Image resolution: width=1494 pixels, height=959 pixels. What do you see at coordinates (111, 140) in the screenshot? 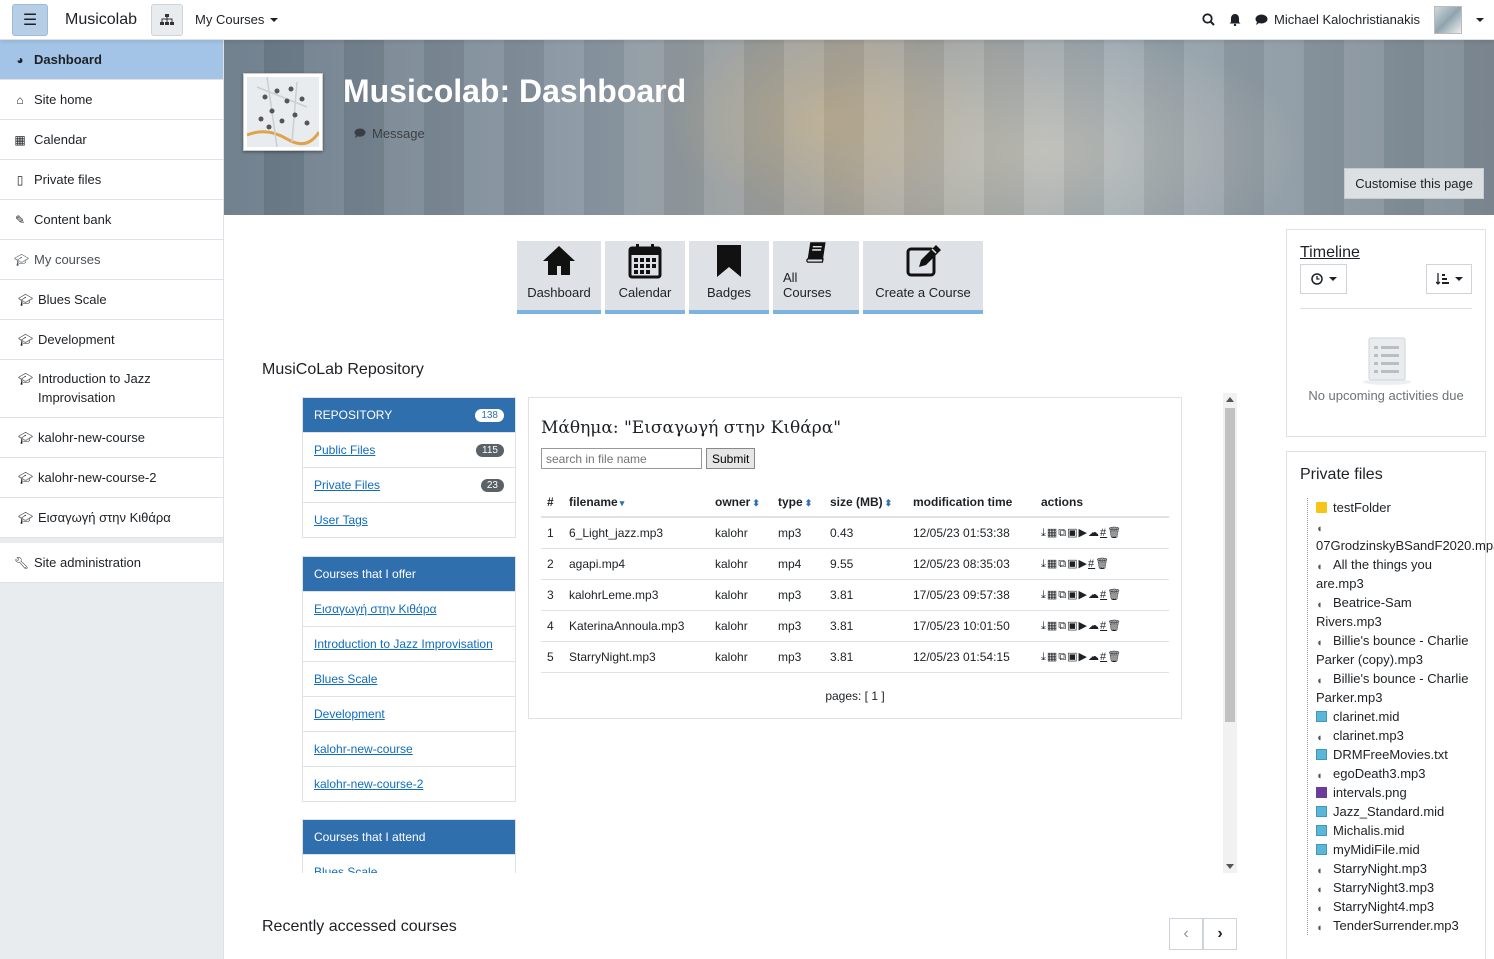
I see `sidebar-item-calendar: ▦ Calendar` at bounding box center [111, 140].